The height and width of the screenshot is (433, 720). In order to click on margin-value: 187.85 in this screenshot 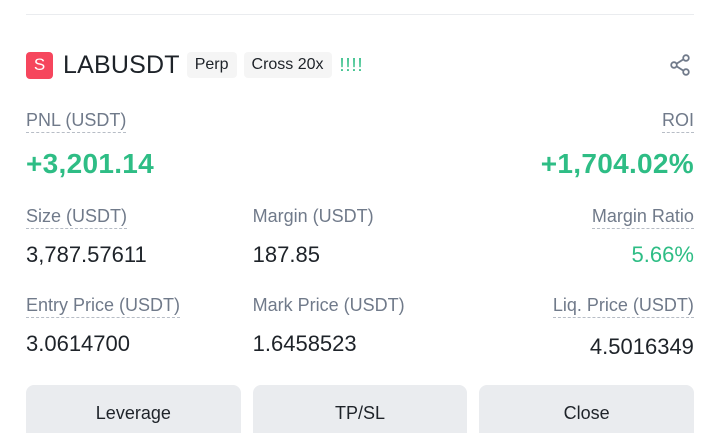, I will do `click(286, 254)`.